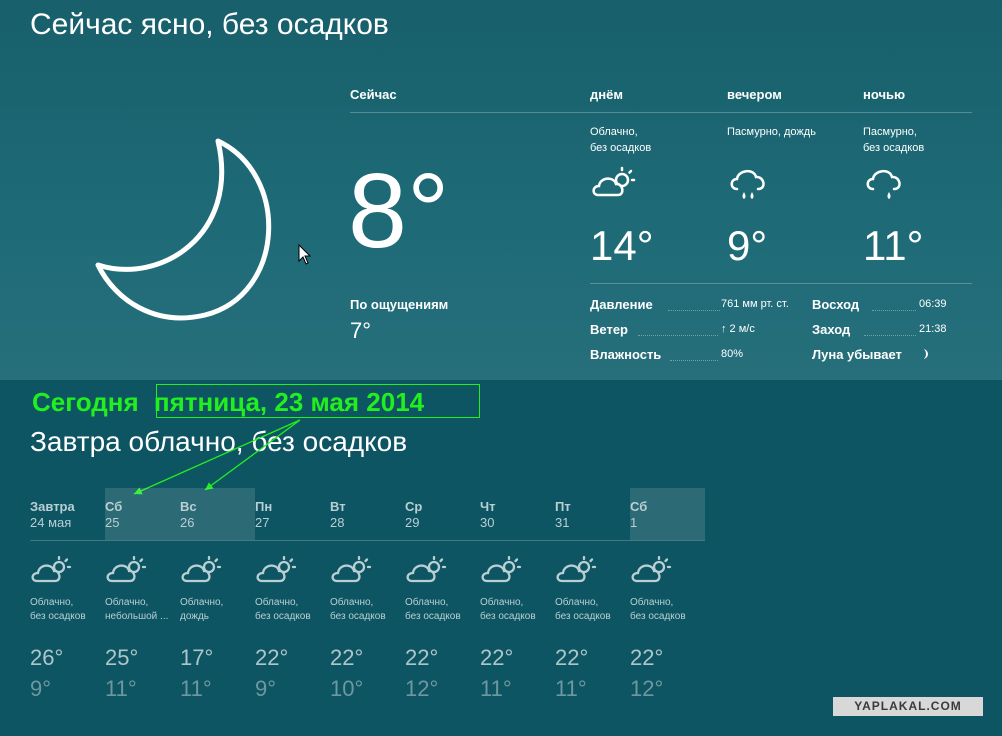 The image size is (1002, 736). Describe the element at coordinates (188, 506) in the screenshot. I see `forecast-day-name: Вс` at that location.